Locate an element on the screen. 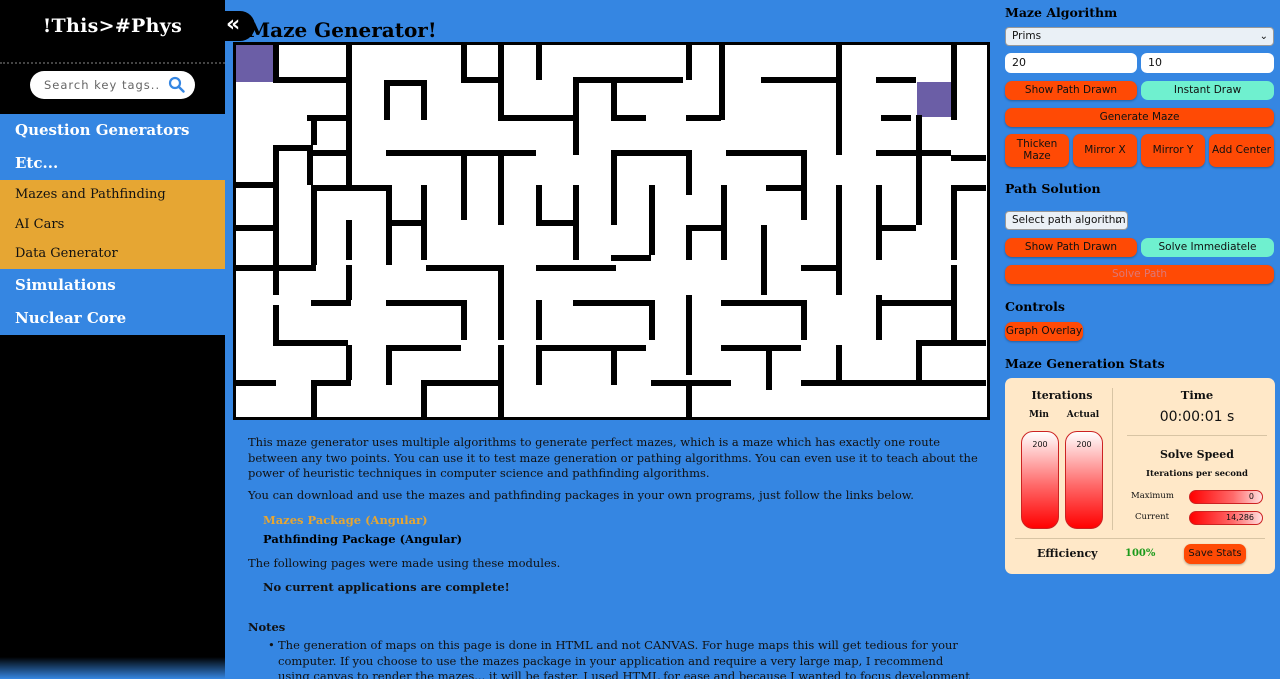  maze-width-input: 20 is located at coordinates (1071, 63).